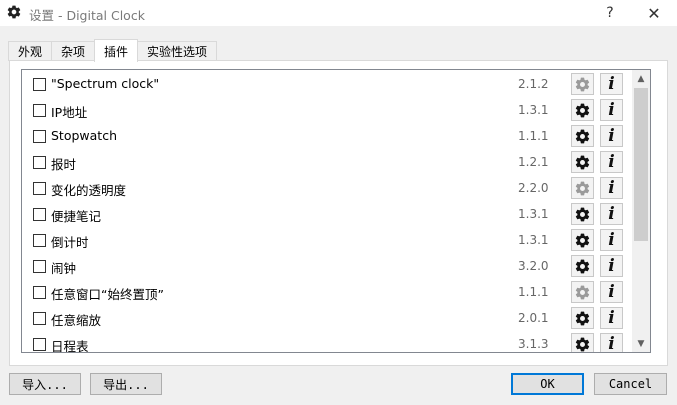 The height and width of the screenshot is (405, 677). Describe the element at coordinates (327, 292) in the screenshot. I see `plugin-row: 任意窗口“始终置顶” 1.1.1 i` at that location.